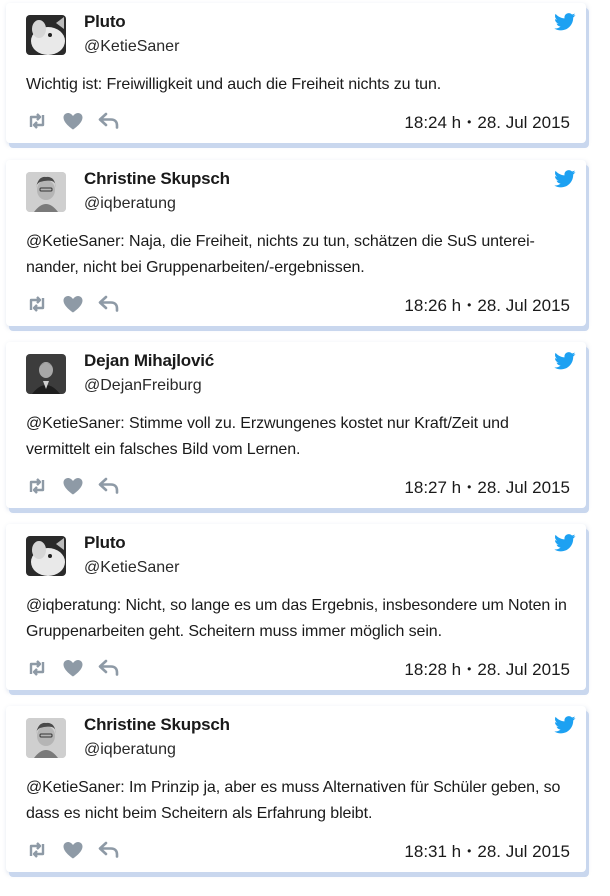  I want to click on tweet-timestamp: 18:28 h • 28. Jul 2015, so click(487, 670).